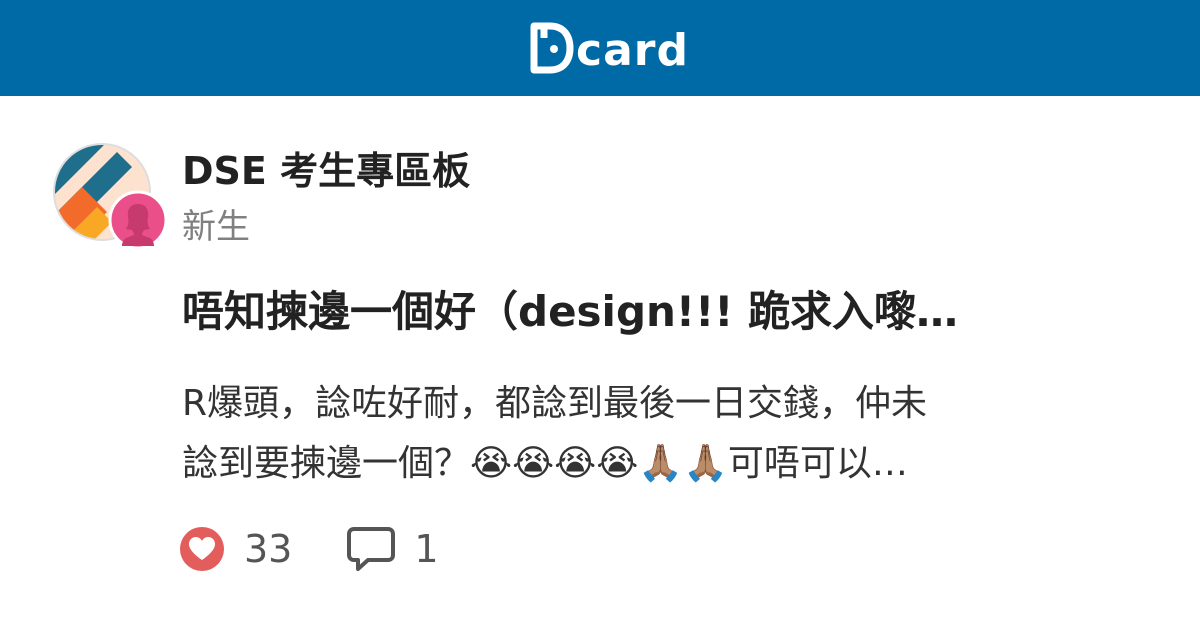 This screenshot has width=1200, height=630. I want to click on heart-icon, so click(202, 549).